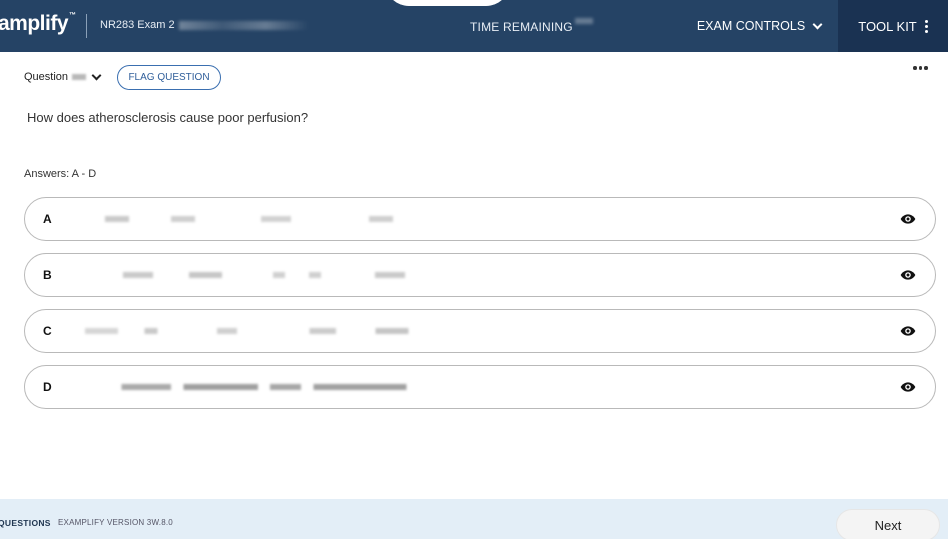 Image resolution: width=948 pixels, height=539 pixels. What do you see at coordinates (46, 77) in the screenshot?
I see `question-label-text: Question` at bounding box center [46, 77].